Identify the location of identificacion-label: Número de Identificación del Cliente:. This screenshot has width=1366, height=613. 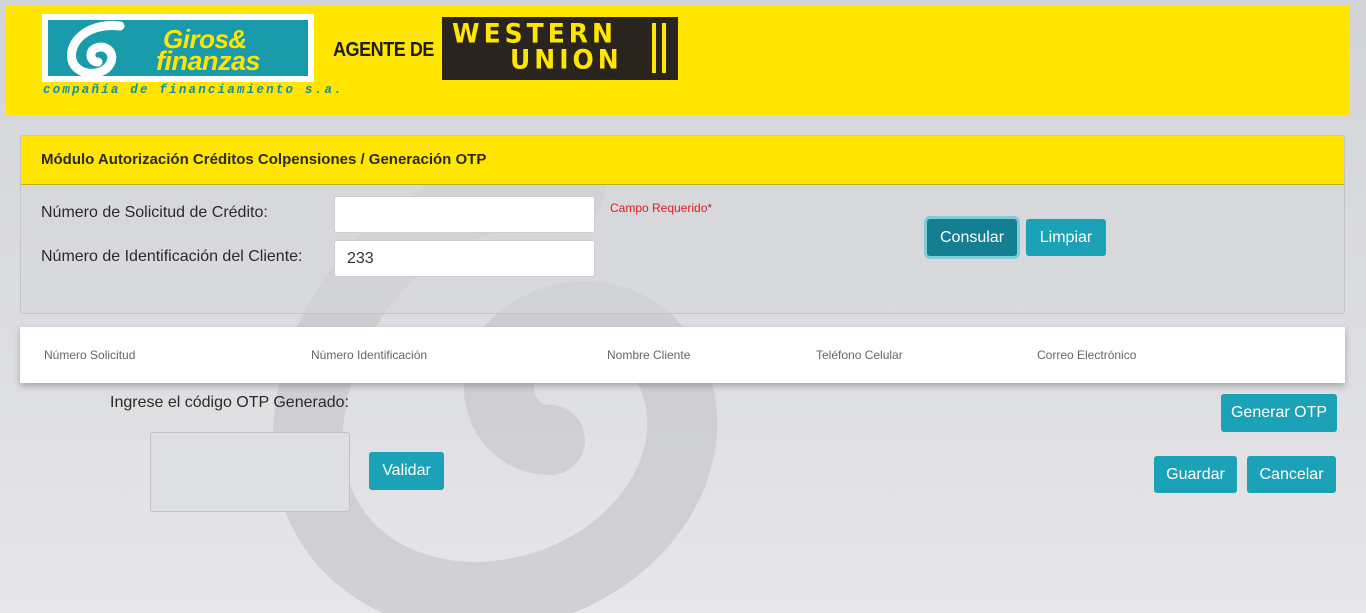
(172, 256).